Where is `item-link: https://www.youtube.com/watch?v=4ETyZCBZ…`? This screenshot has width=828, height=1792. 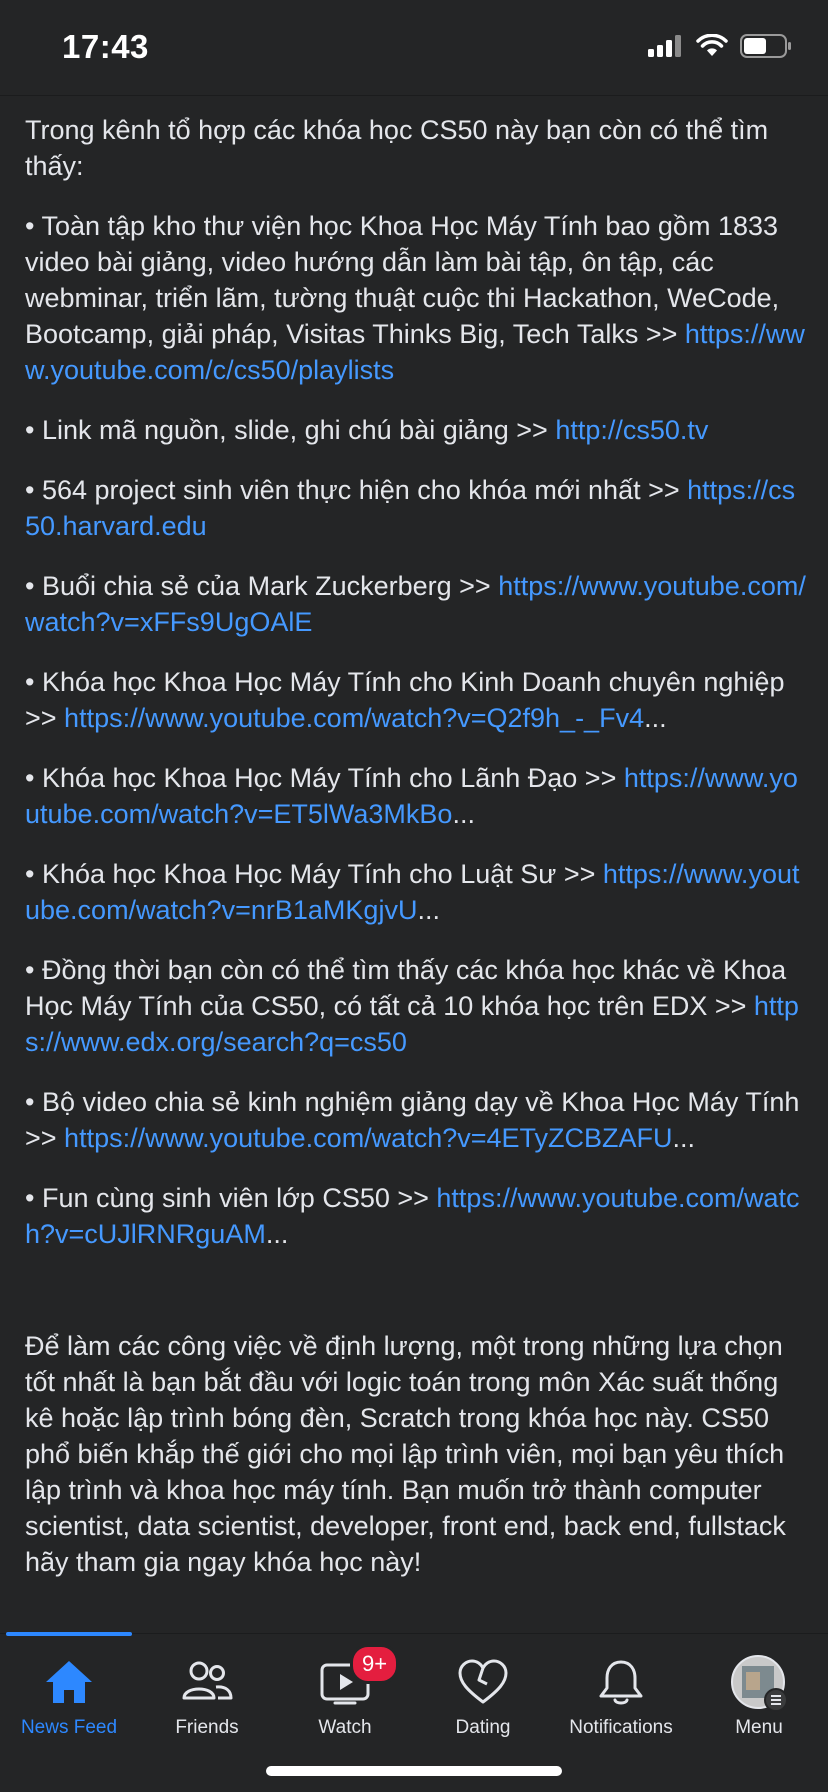
item-link: https://www.youtube.com/watch?v=4ETyZCBZ… is located at coordinates (368, 1138).